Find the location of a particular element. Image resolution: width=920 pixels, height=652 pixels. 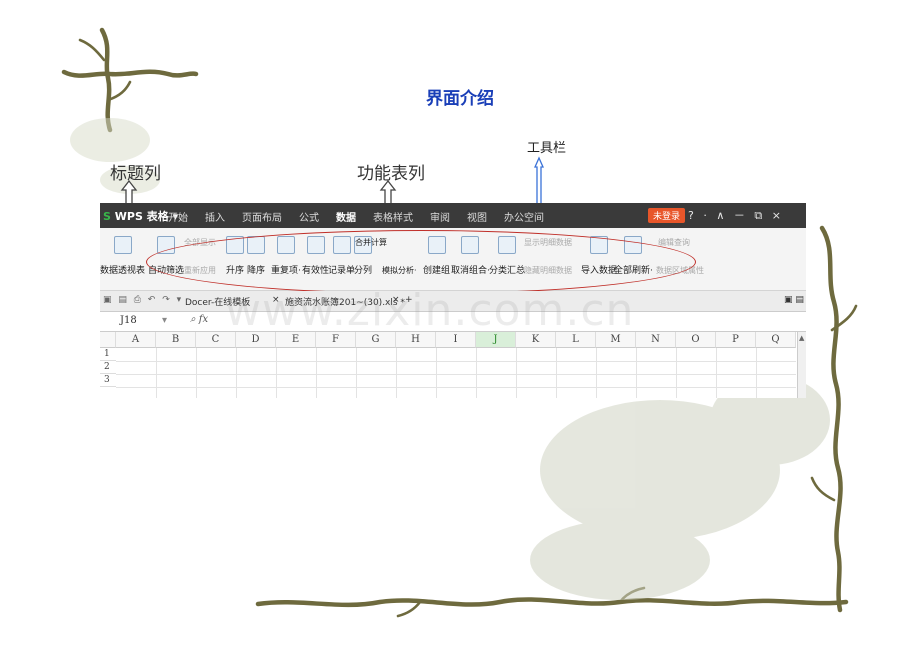

column-header: N is located at coordinates (656, 340).